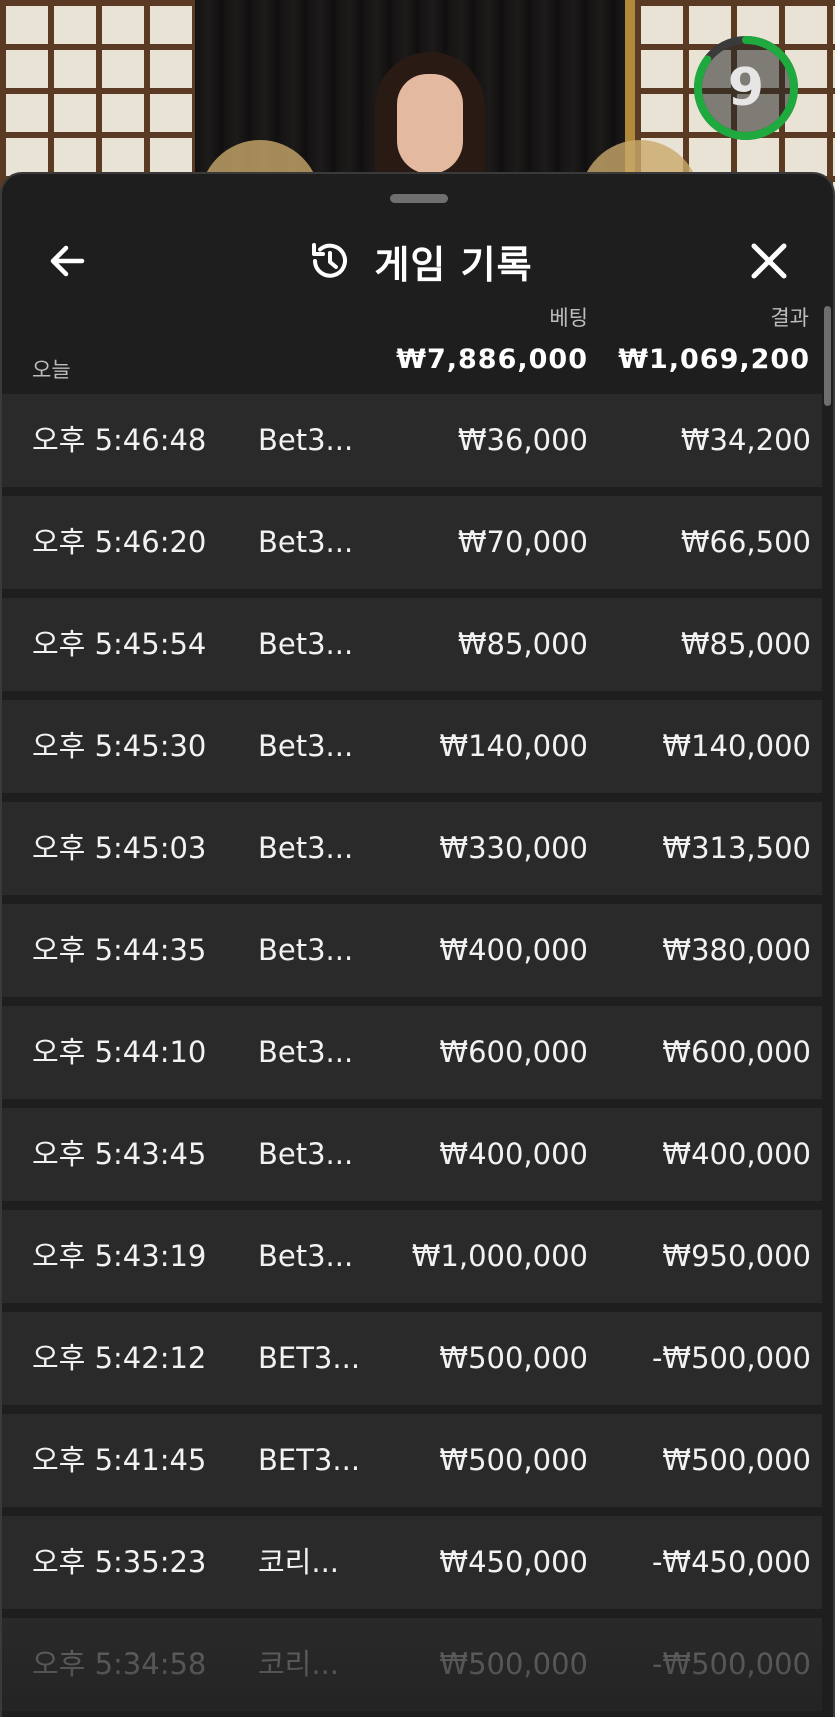 The image size is (835, 1717). Describe the element at coordinates (513, 848) in the screenshot. I see `row-bet-amount: ₩330,000` at that location.